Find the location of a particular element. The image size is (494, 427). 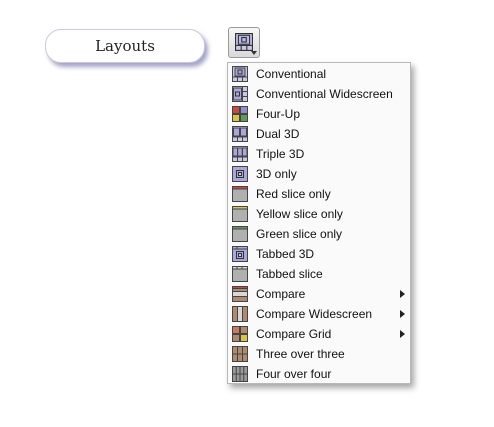

menu-item-conventional-widescreen: Conventional Widescreen is located at coordinates (319, 94).